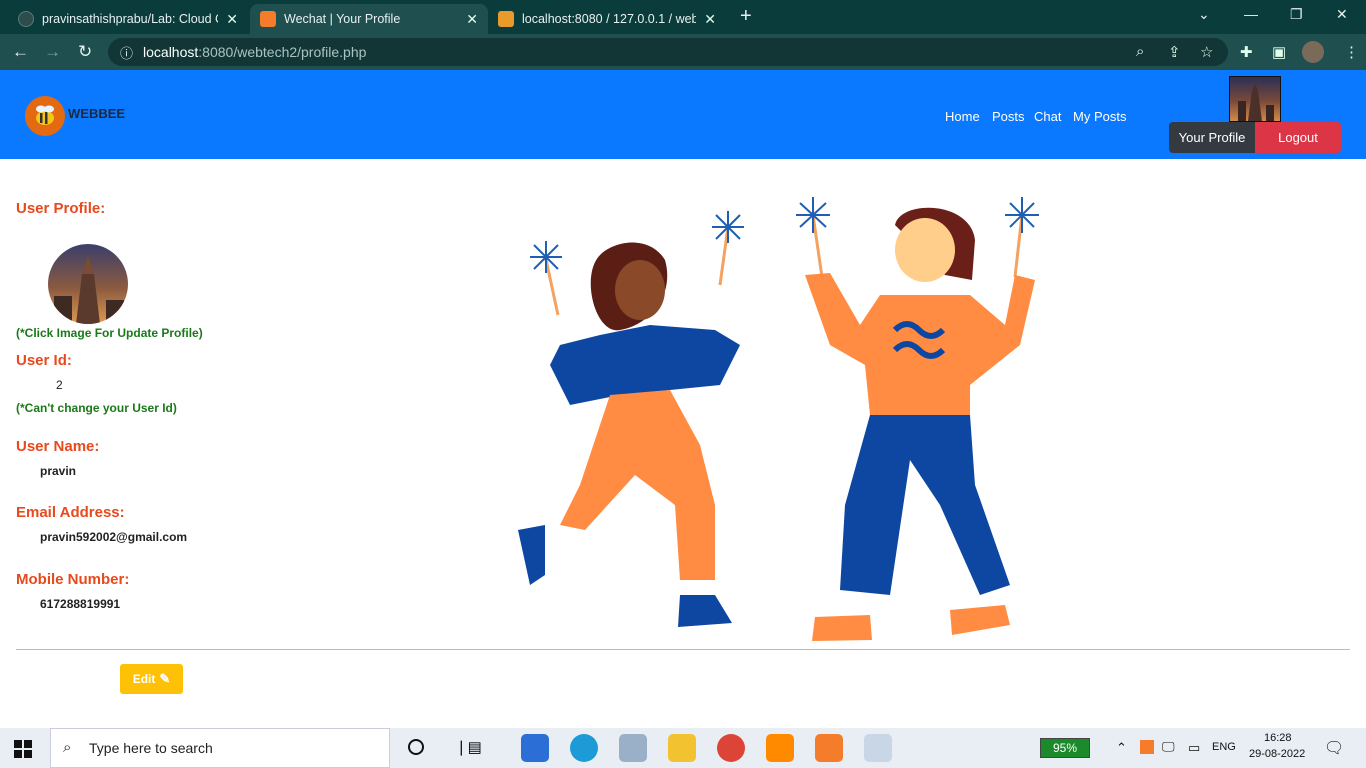 Image resolution: width=1366 pixels, height=768 pixels. What do you see at coordinates (1168, 747) in the screenshot?
I see `network-icon: 🖵` at bounding box center [1168, 747].